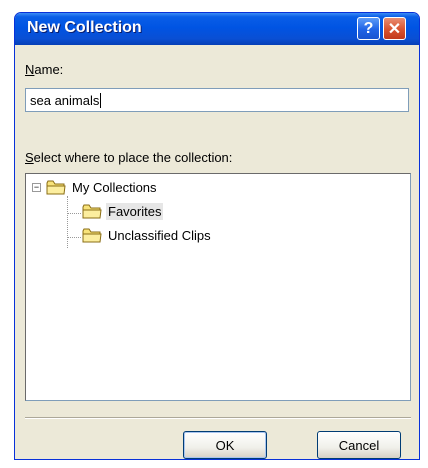 This screenshot has width=428, height=468. Describe the element at coordinates (217, 100) in the screenshot. I see `name-input: sea animals` at that location.